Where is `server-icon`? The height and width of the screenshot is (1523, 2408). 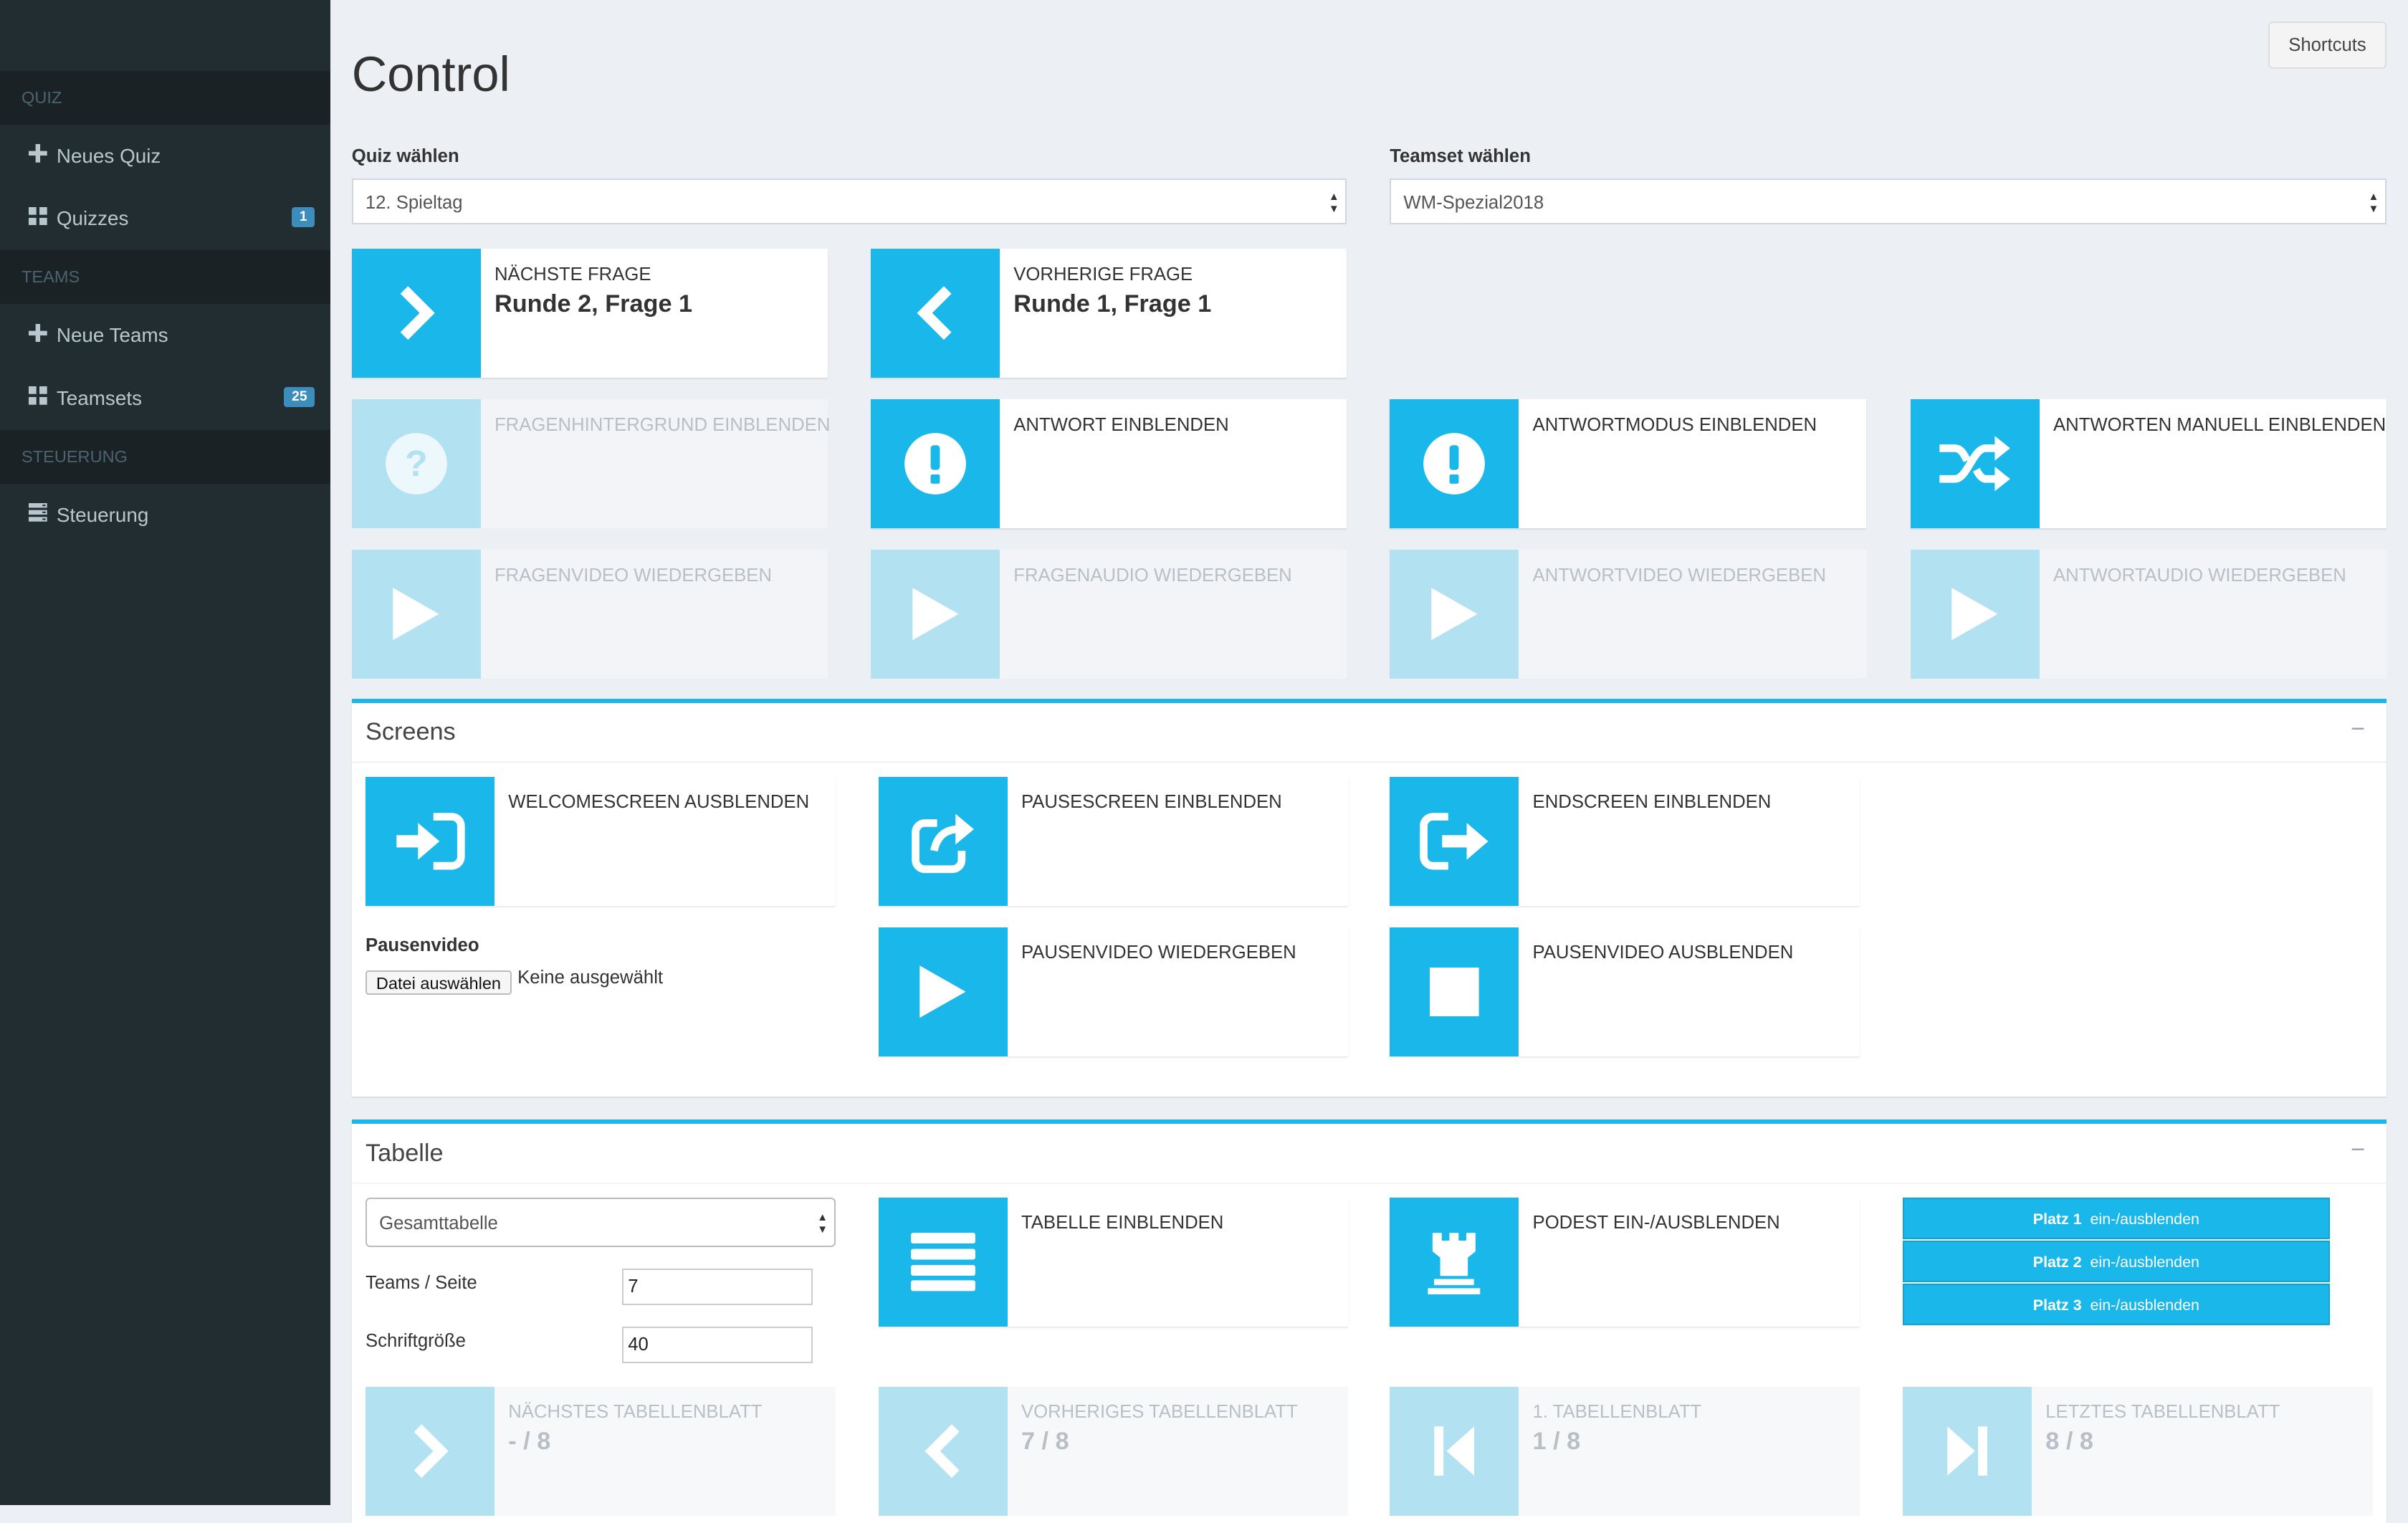
server-icon is located at coordinates (43, 512).